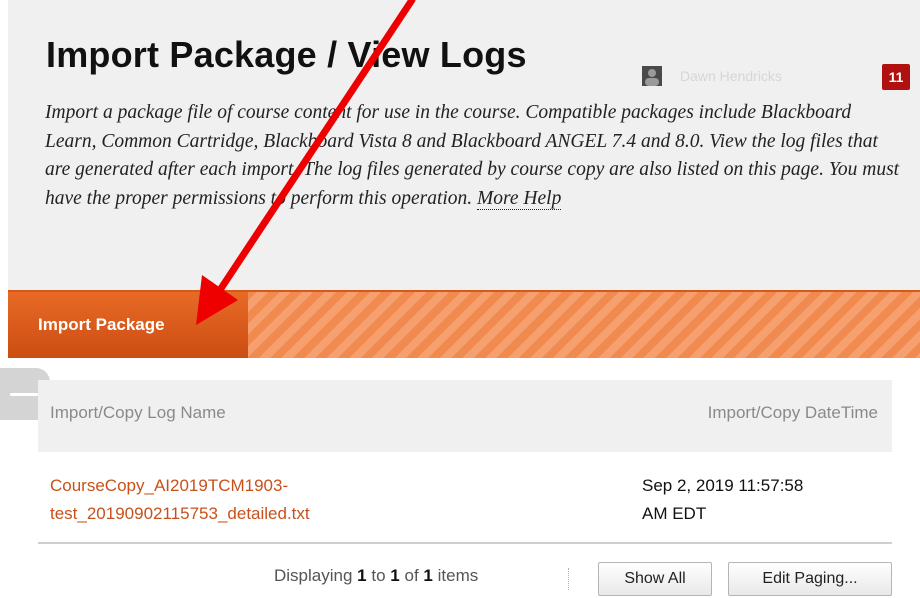 The height and width of the screenshot is (598, 920). I want to click on paging-total: 1, so click(428, 575).